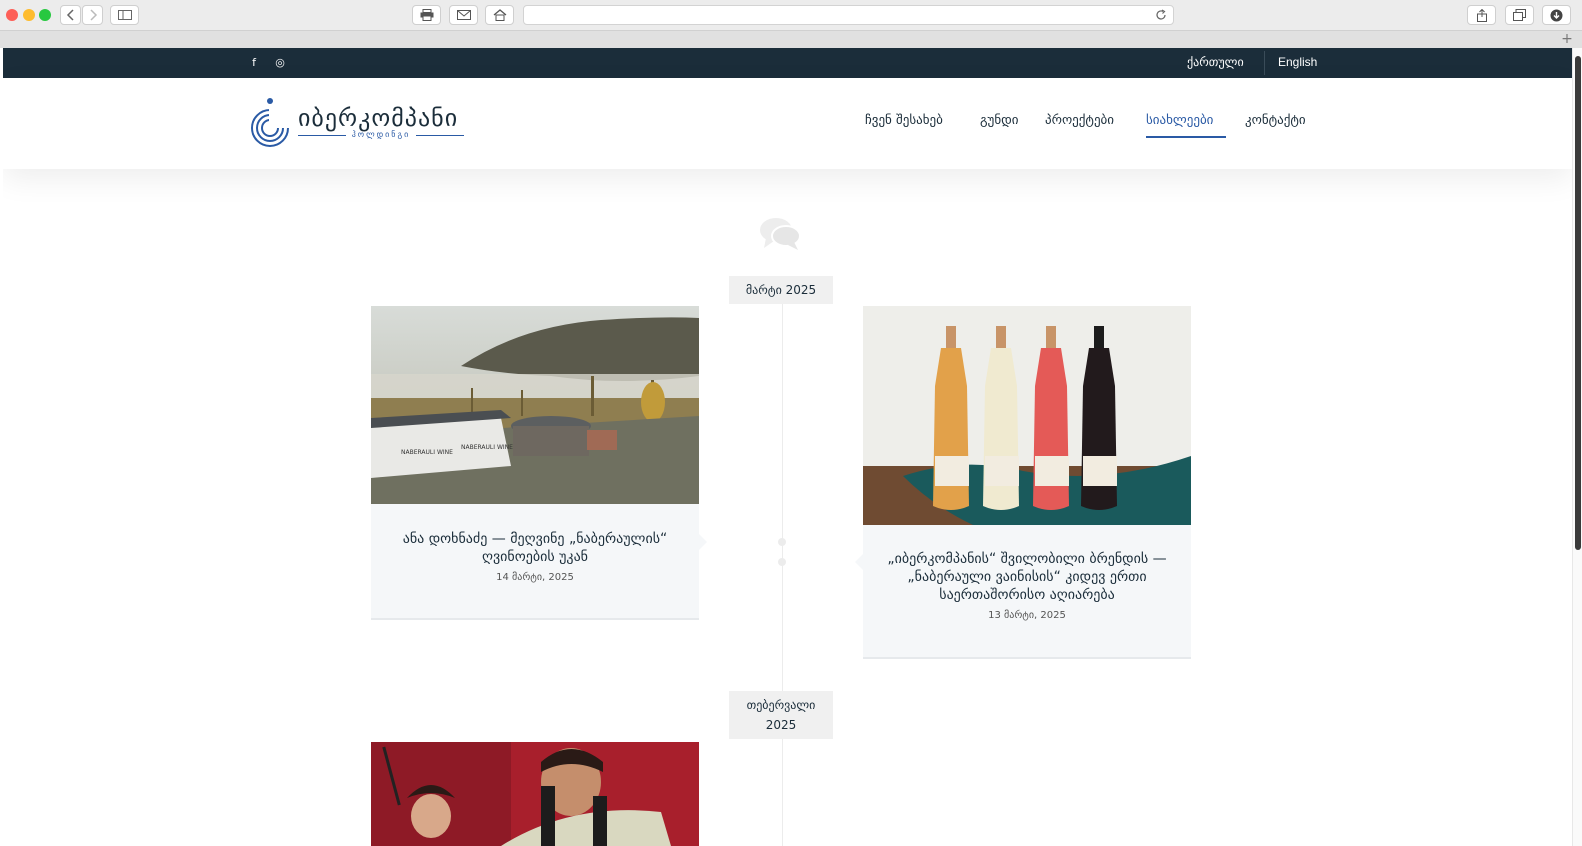  Describe the element at coordinates (1186, 137) in the screenshot. I see `nav-active-underline` at that location.